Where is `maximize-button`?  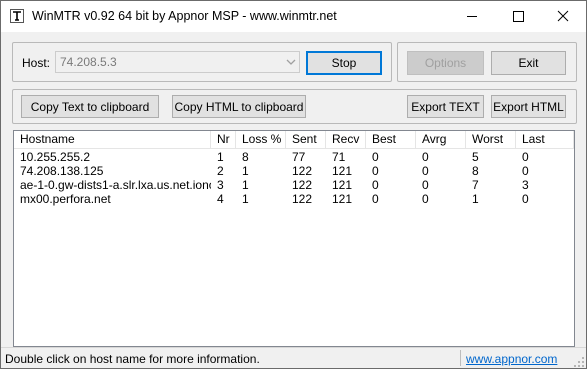
maximize-button is located at coordinates (518, 16).